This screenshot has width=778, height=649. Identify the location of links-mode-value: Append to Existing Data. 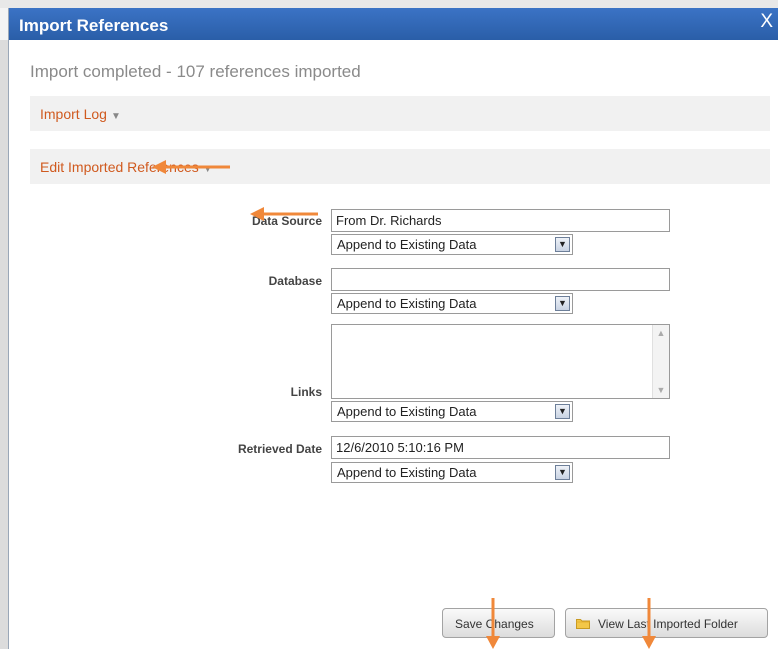
(407, 411).